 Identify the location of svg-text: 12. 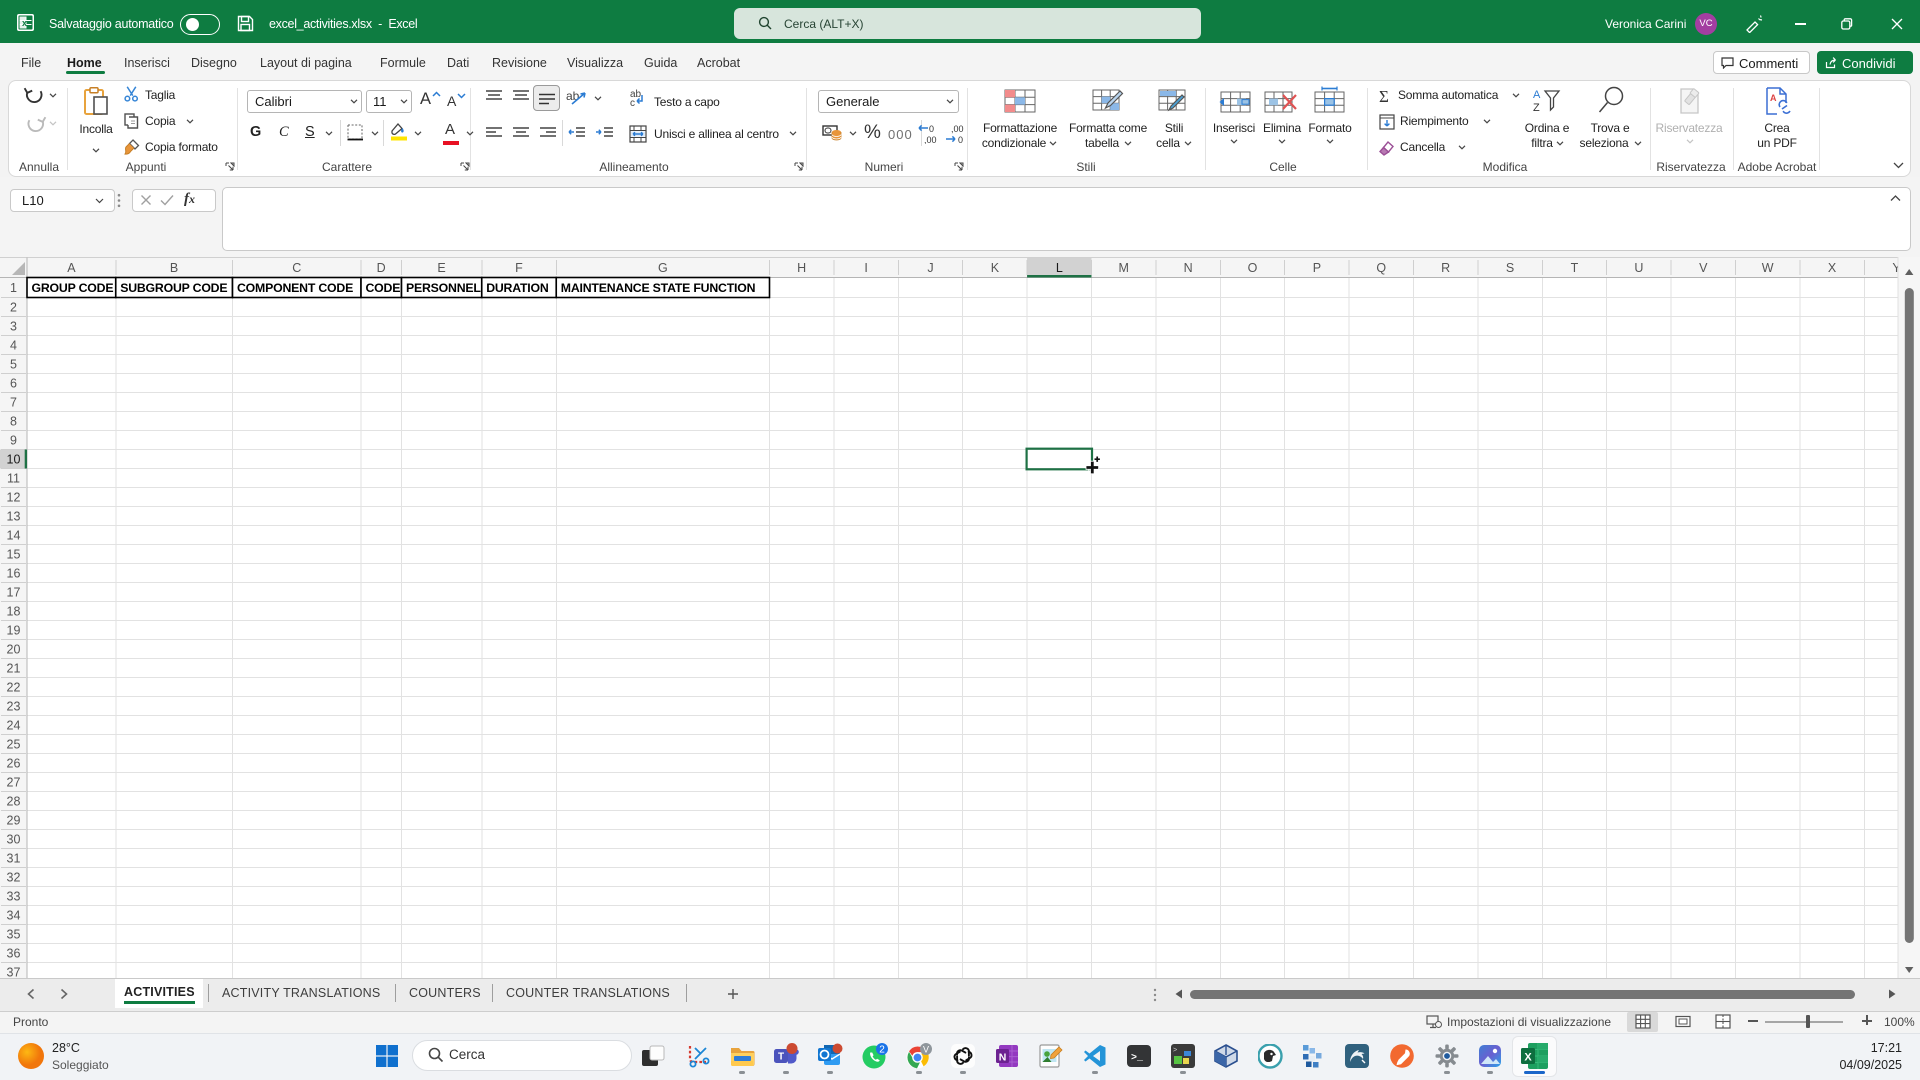
(14, 497).